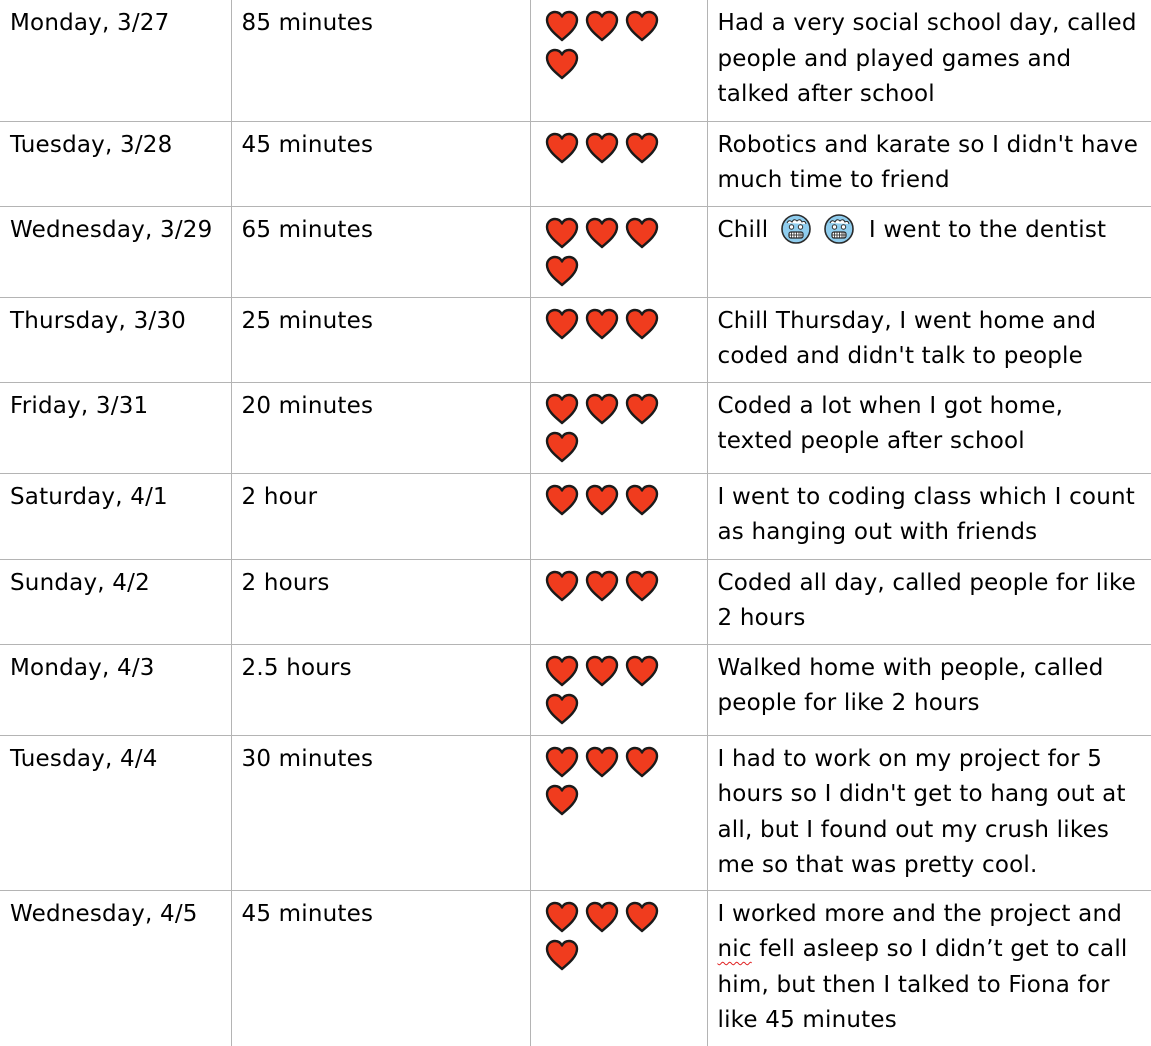  Describe the element at coordinates (380, 61) in the screenshot. I see `duration-cell: 85 minutes` at that location.